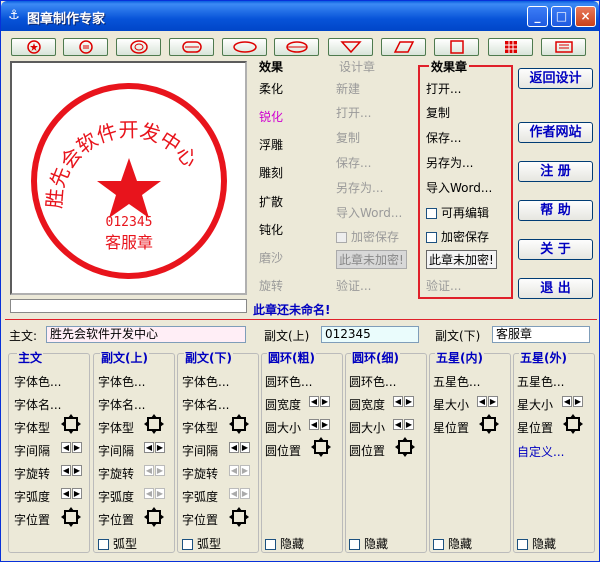 The image size is (600, 562). Describe the element at coordinates (103, 544) in the screenshot. I see `upper-arc-checkbox` at that location.